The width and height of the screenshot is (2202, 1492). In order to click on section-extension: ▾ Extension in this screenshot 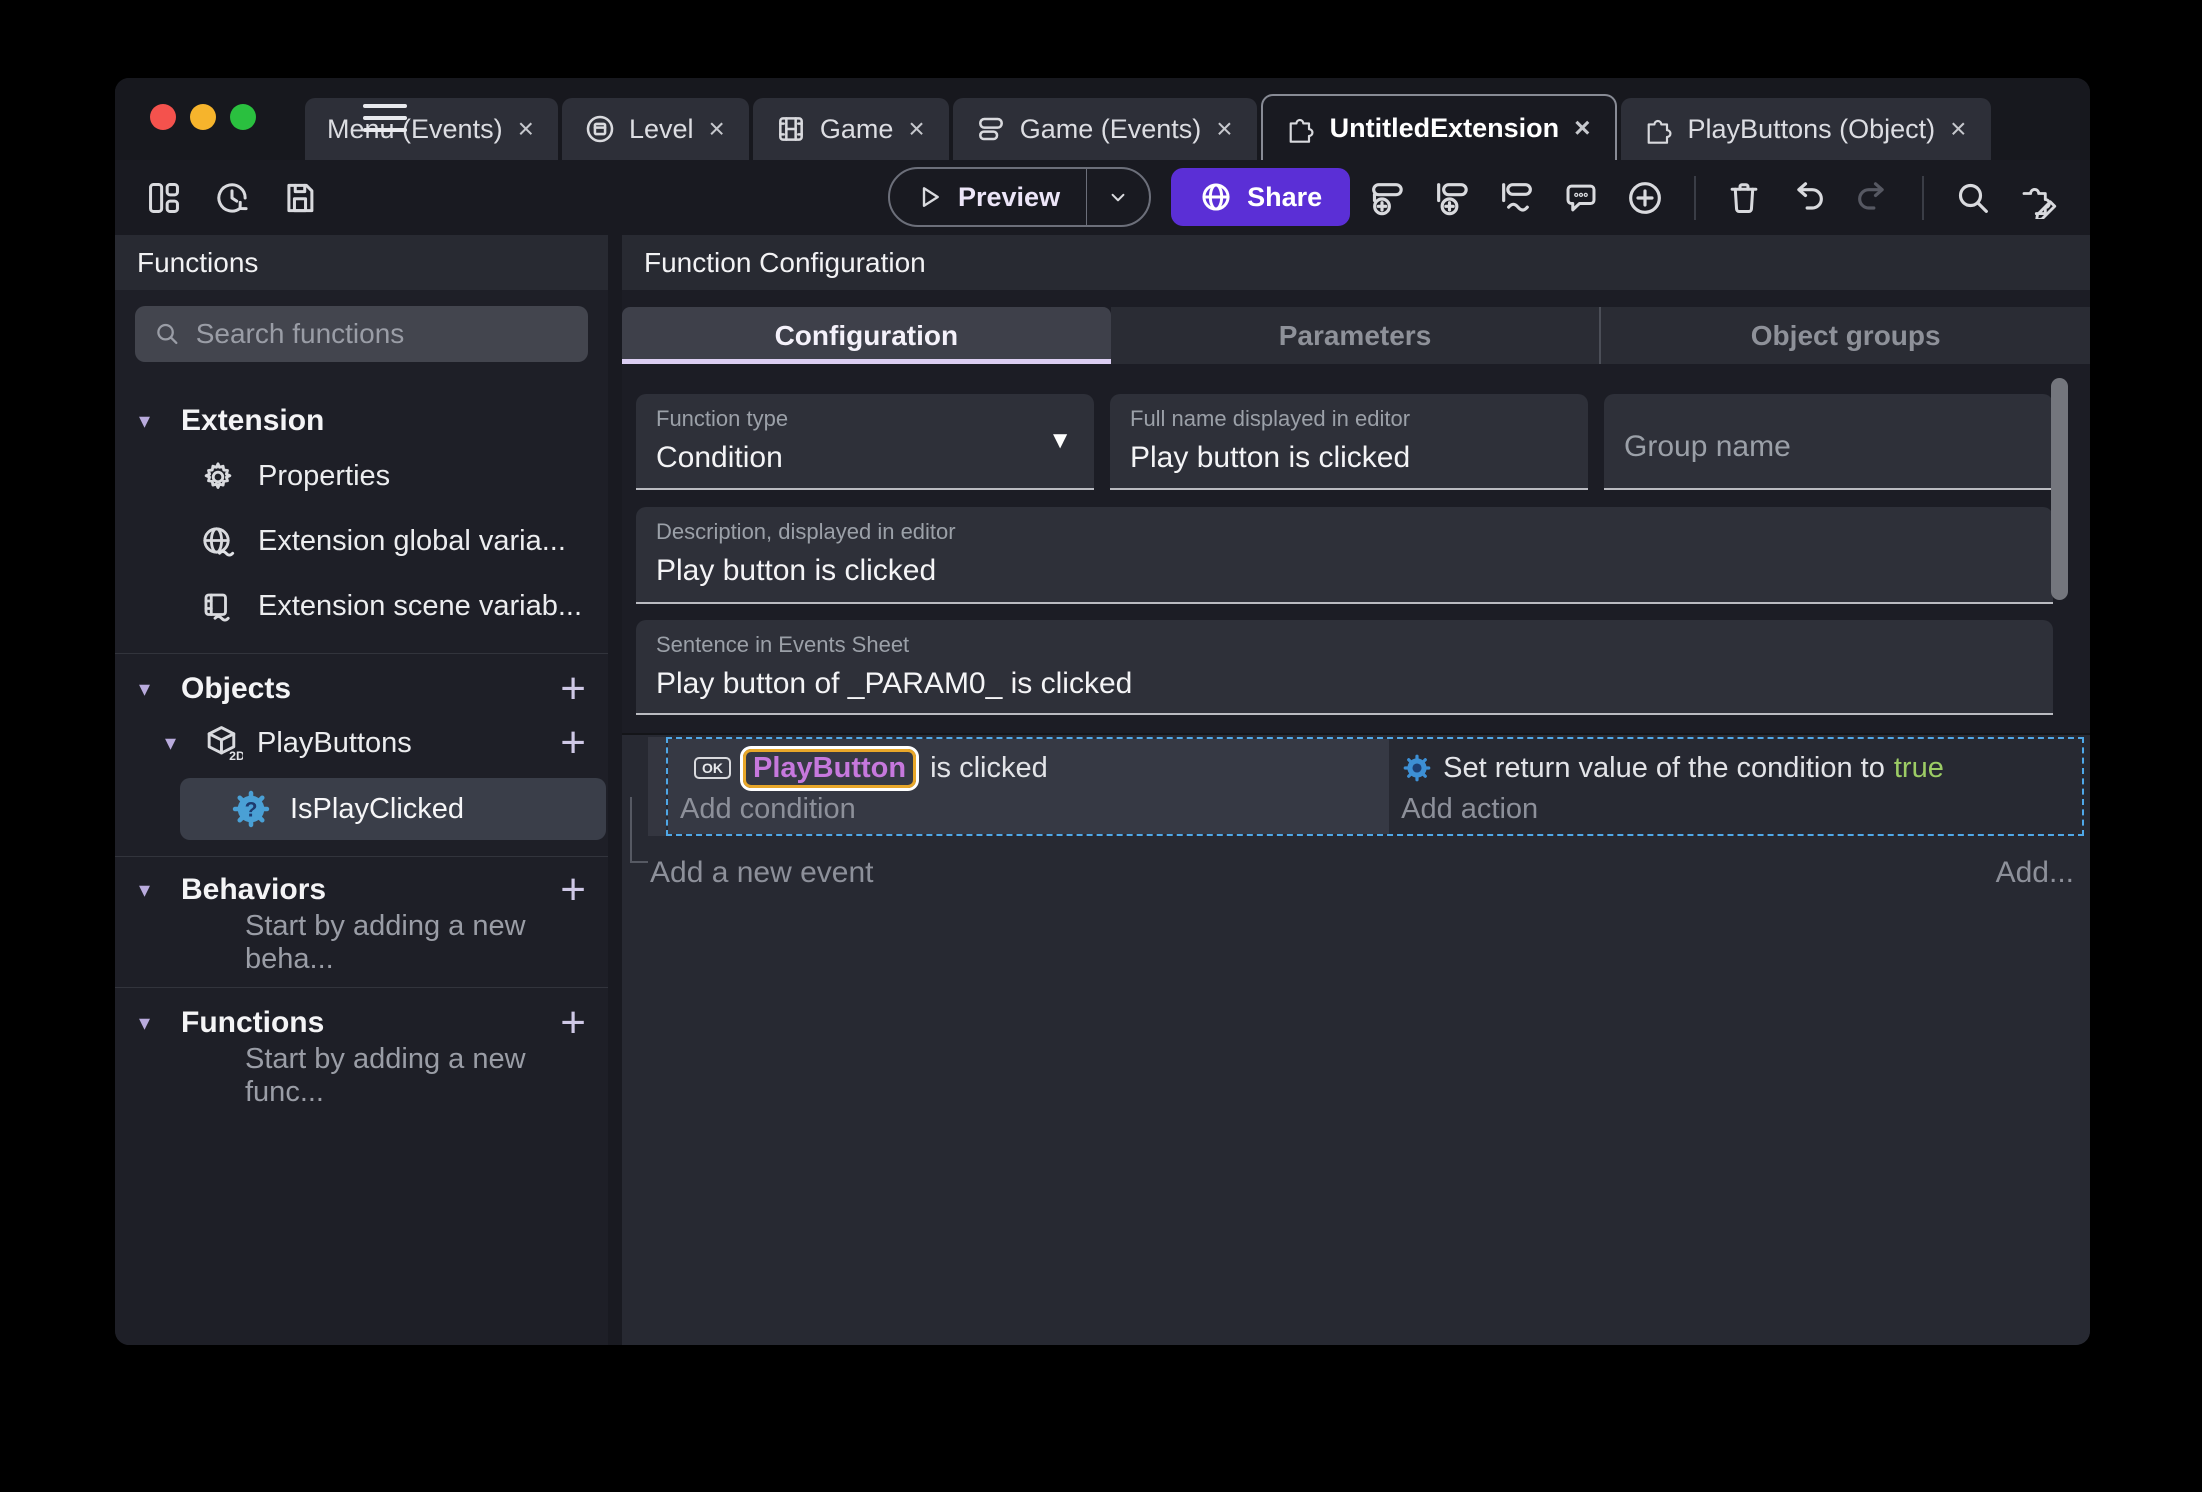, I will do `click(361, 421)`.